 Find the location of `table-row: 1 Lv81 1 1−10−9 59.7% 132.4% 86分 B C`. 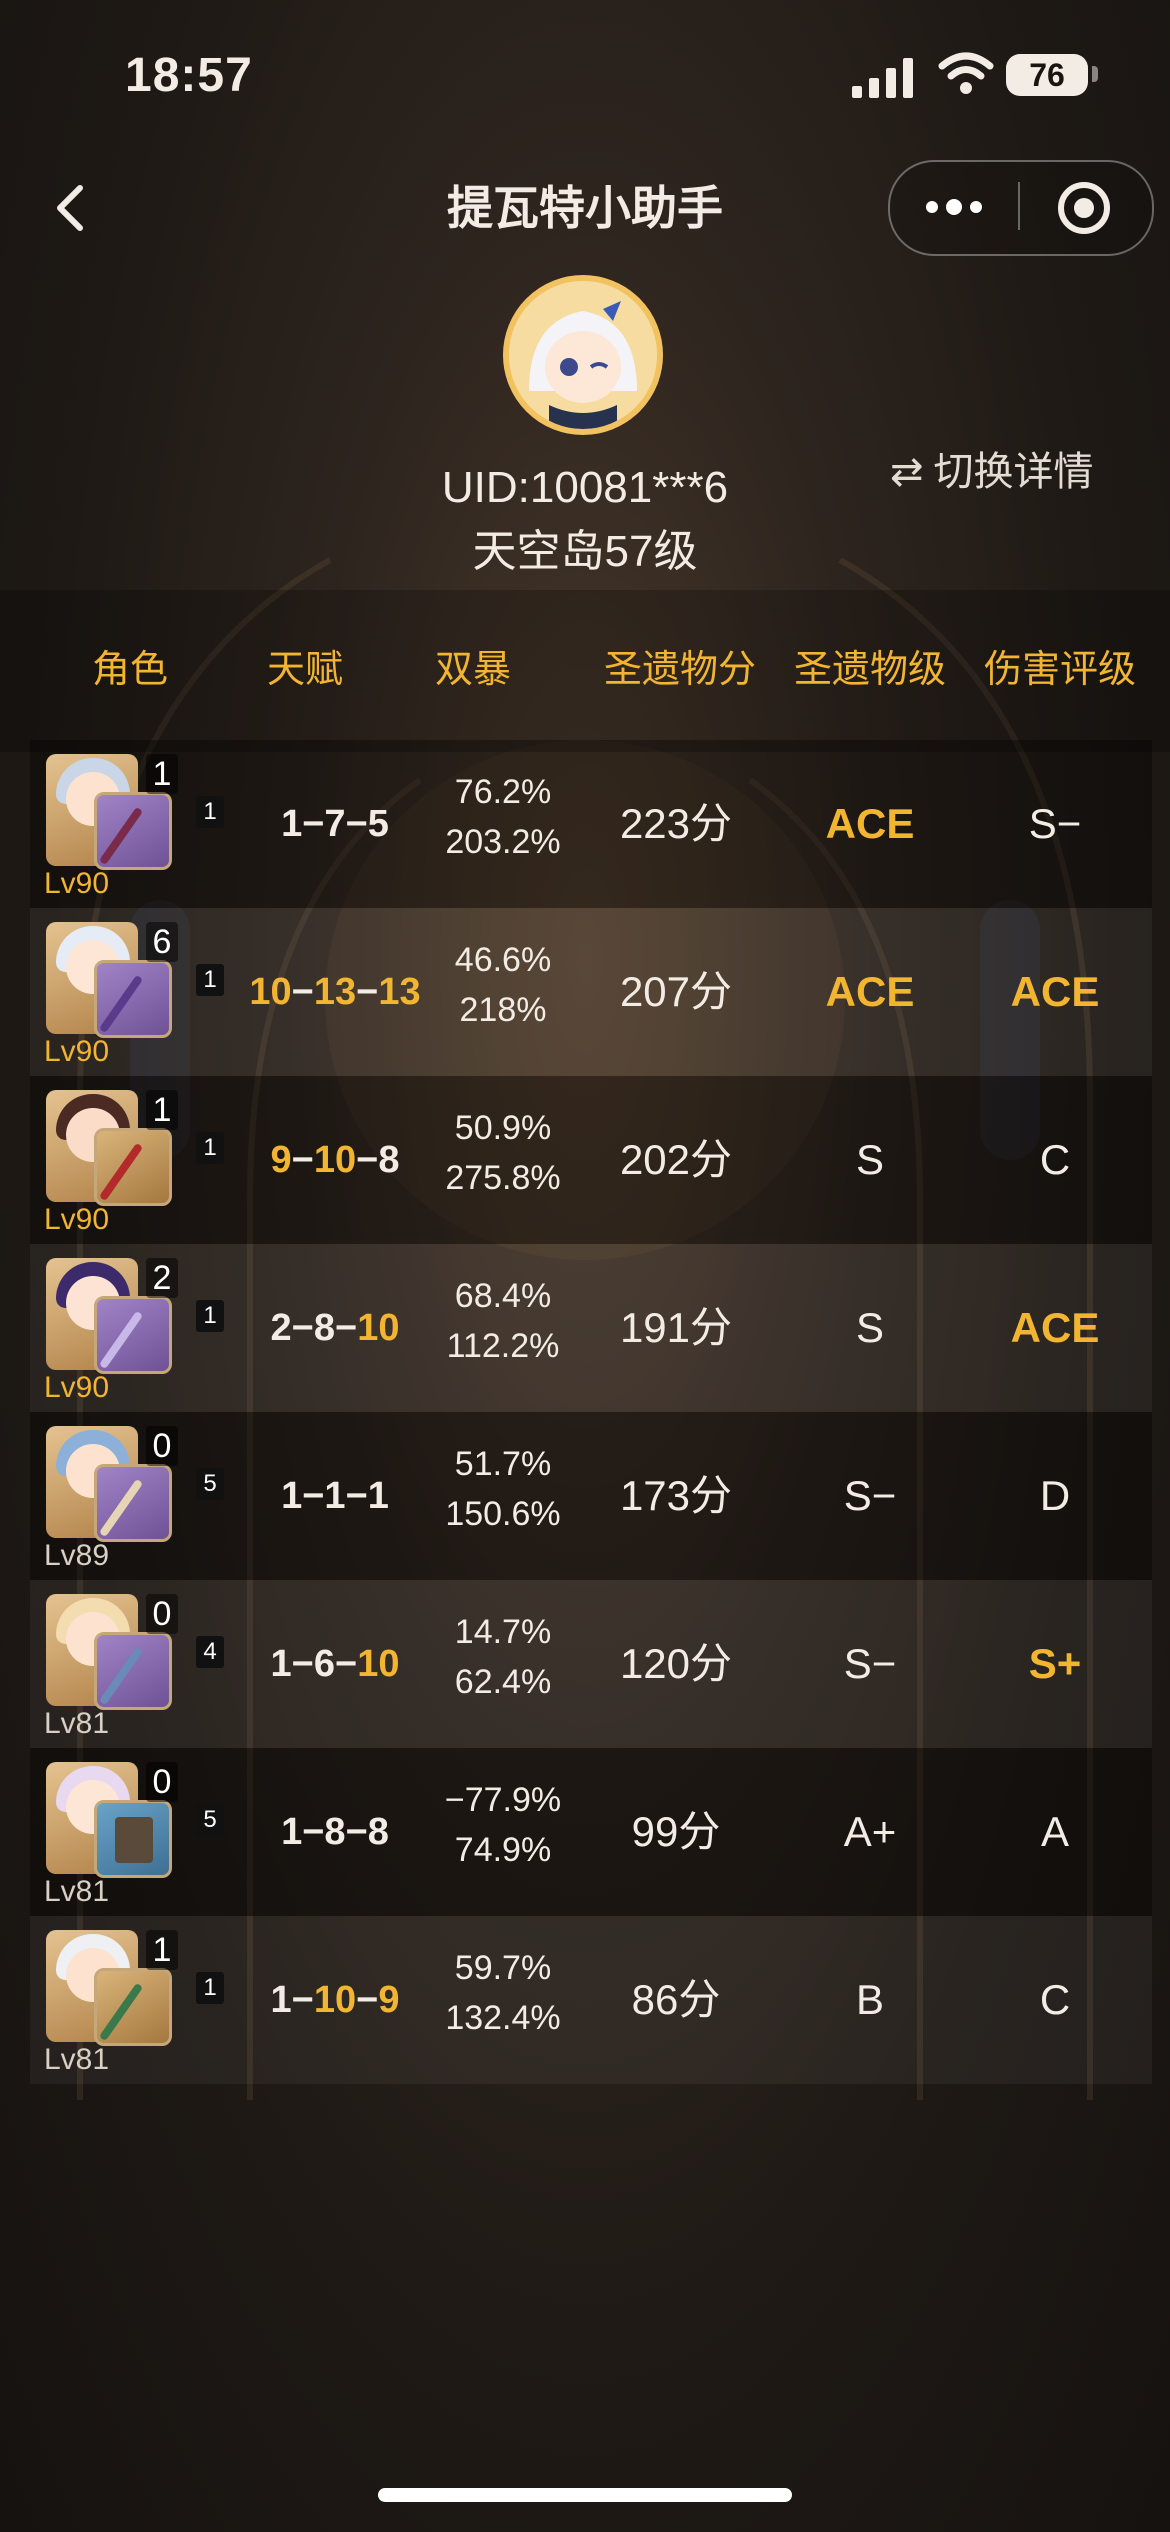

table-row: 1 Lv81 1 1−10−9 59.7% 132.4% 86分 B C is located at coordinates (591, 2000).